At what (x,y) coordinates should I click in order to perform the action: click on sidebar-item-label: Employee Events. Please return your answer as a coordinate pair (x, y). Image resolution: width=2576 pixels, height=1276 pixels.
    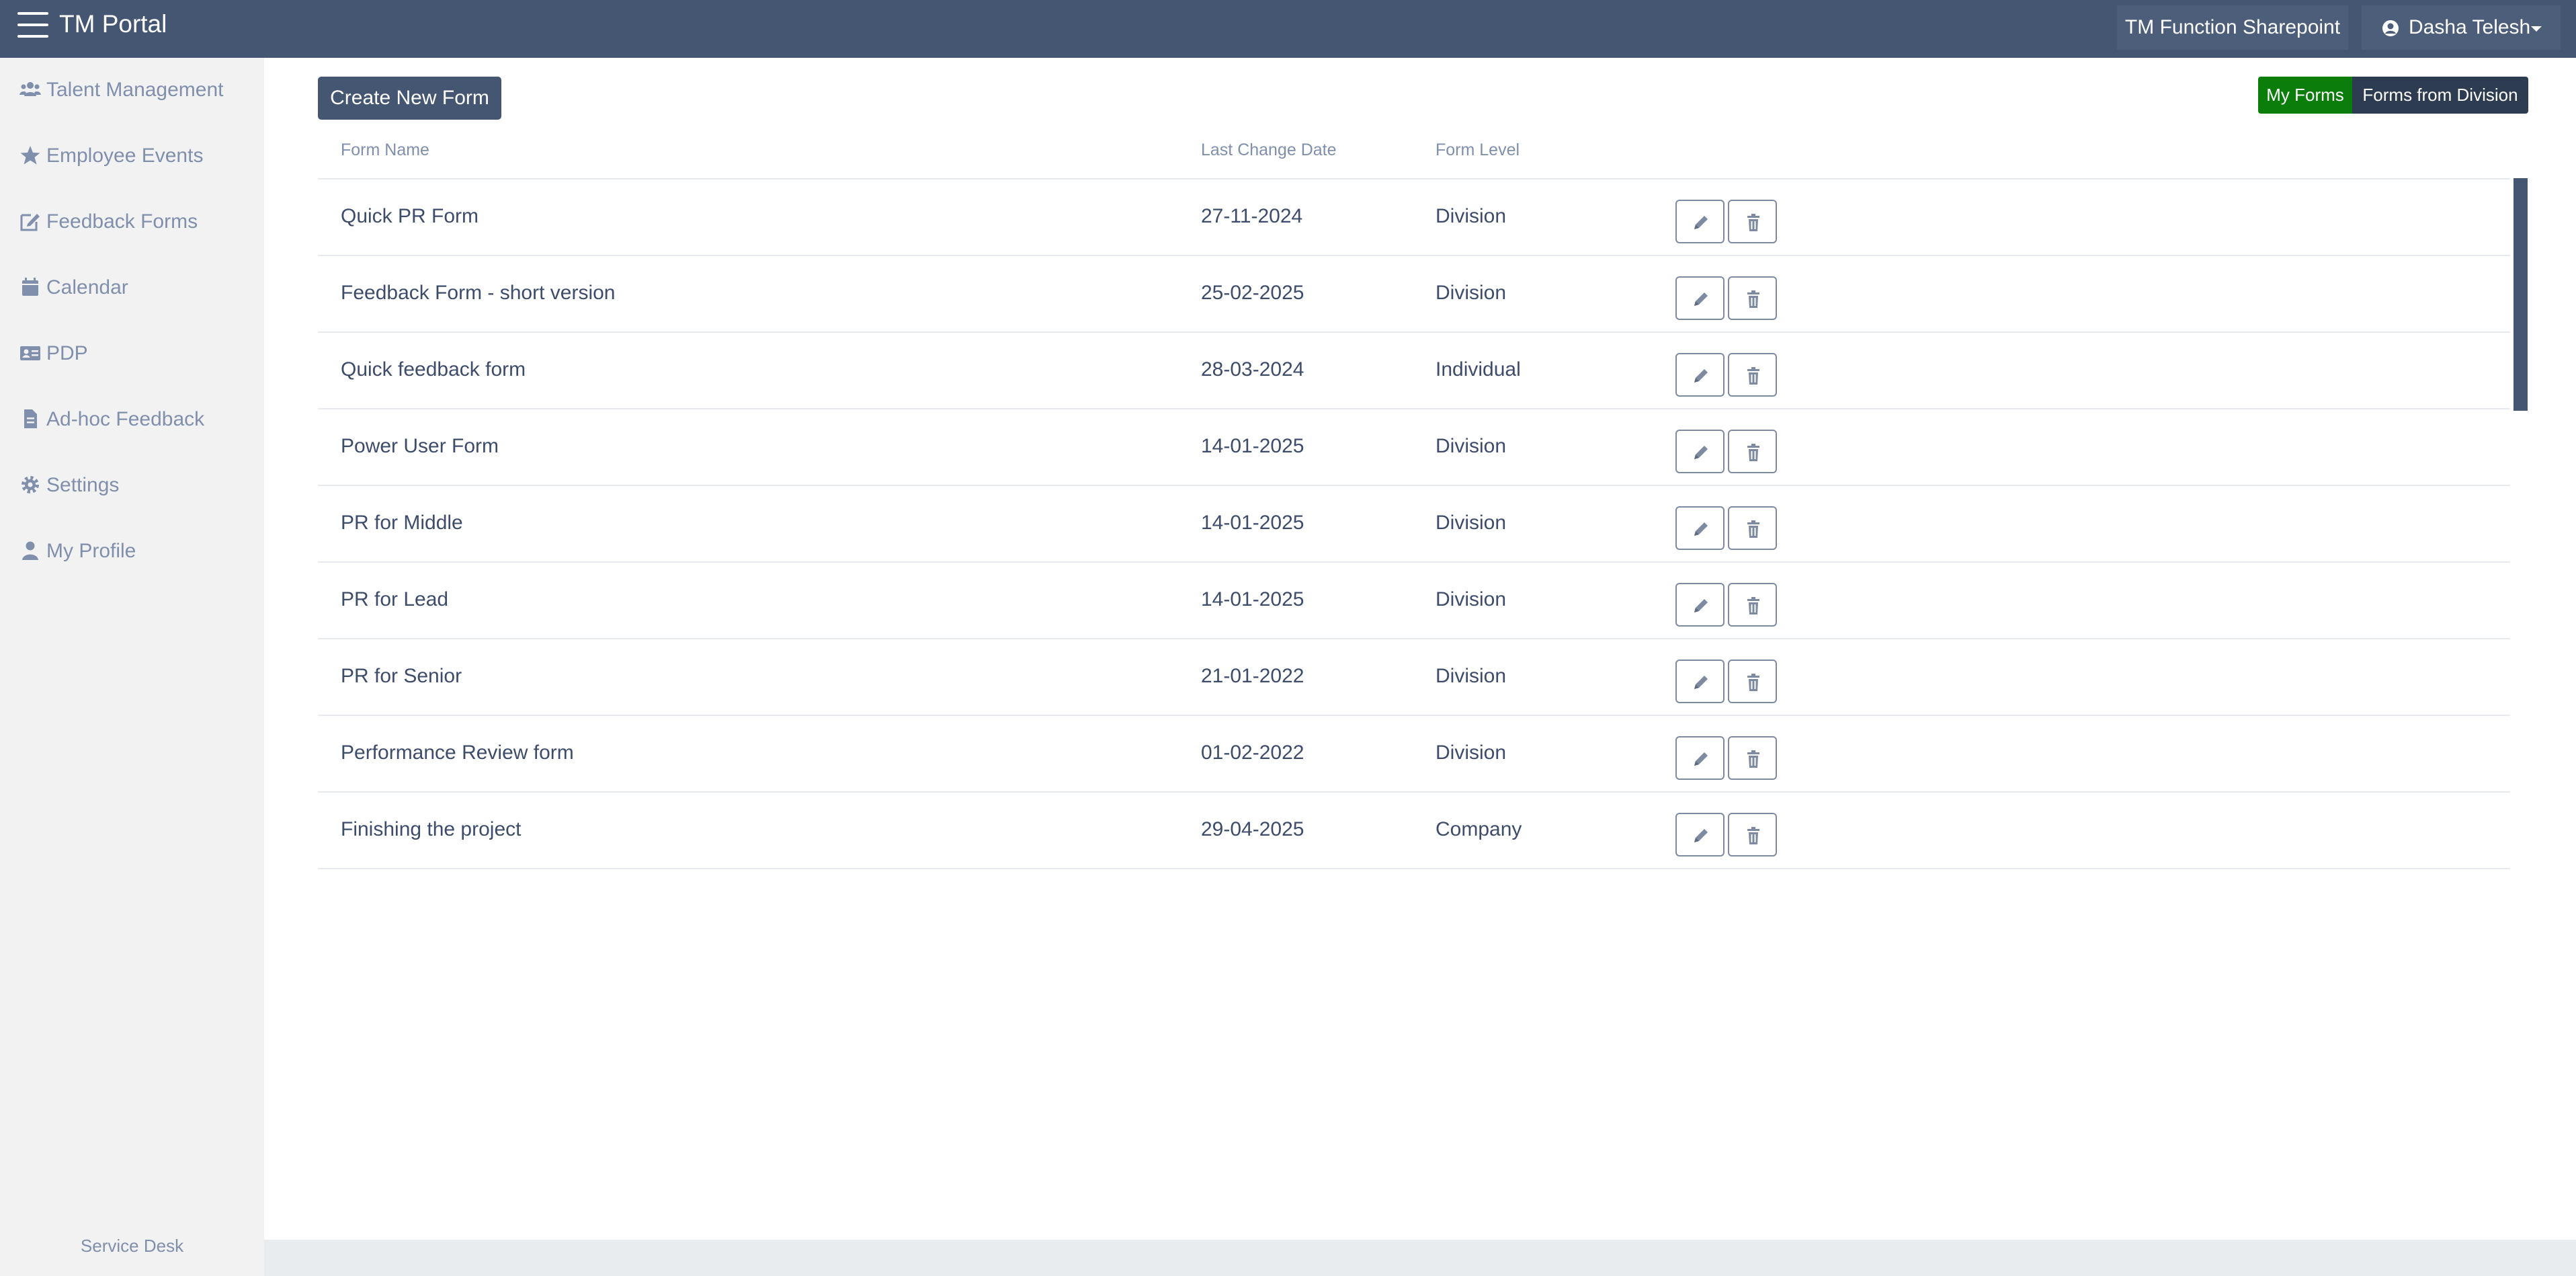
    Looking at the image, I should click on (125, 156).